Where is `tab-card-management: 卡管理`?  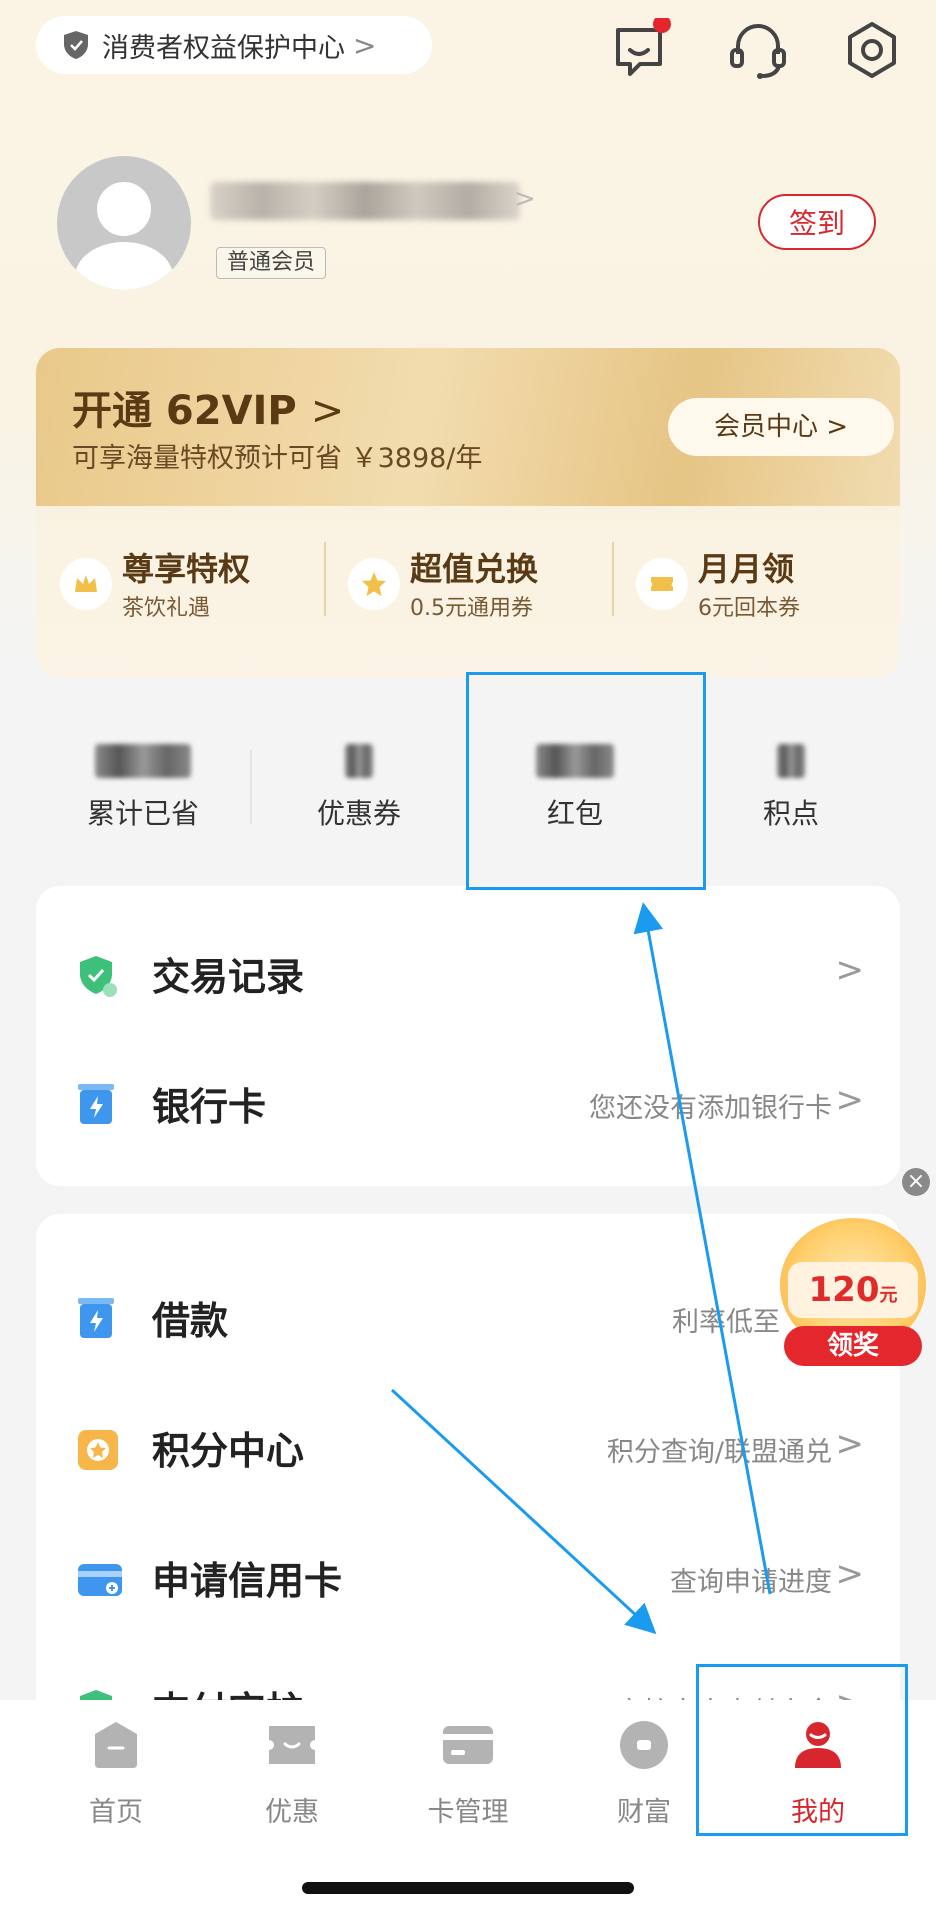
tab-card-management: 卡管理 is located at coordinates (468, 1773).